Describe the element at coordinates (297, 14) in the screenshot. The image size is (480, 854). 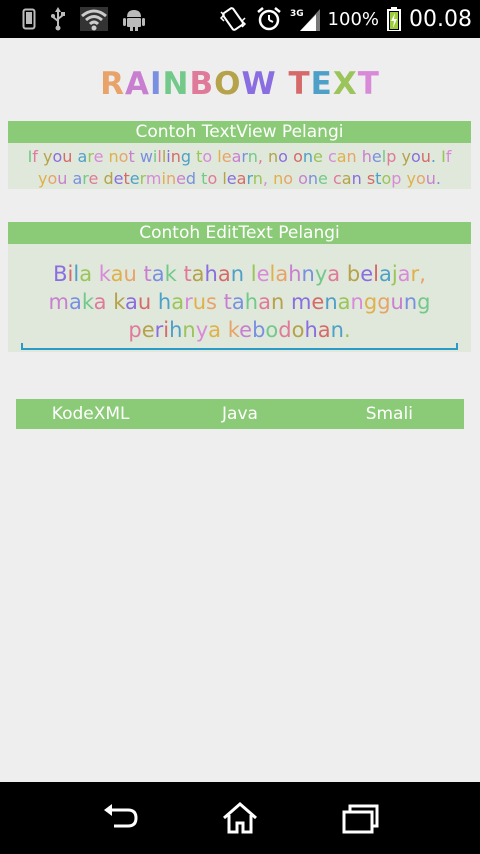
I see `svg-text: 3G` at that location.